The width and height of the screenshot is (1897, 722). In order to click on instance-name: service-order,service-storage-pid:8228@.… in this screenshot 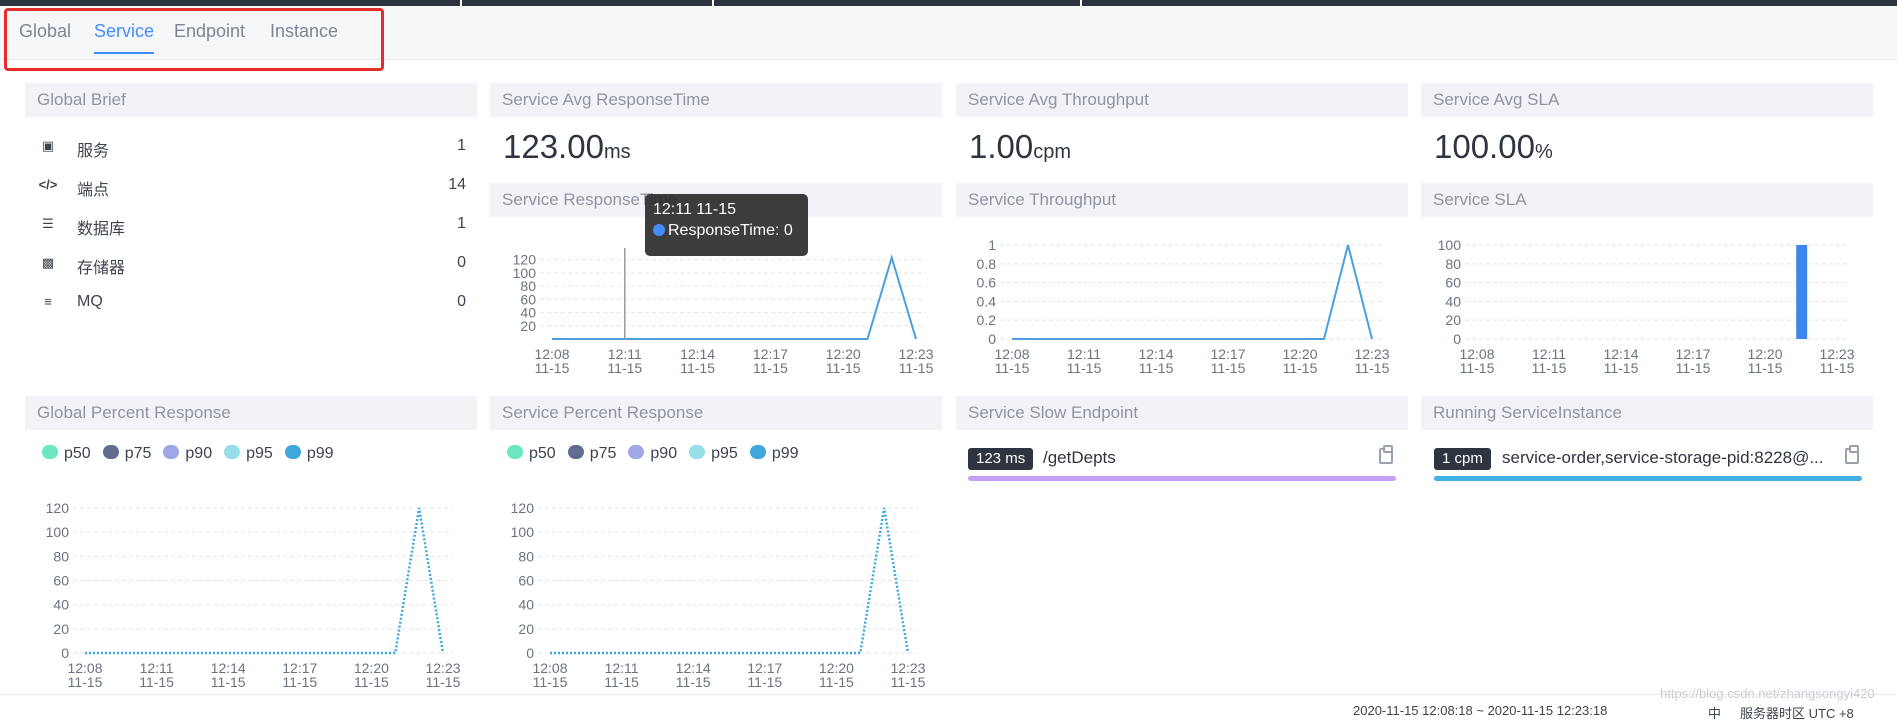, I will do `click(1663, 458)`.